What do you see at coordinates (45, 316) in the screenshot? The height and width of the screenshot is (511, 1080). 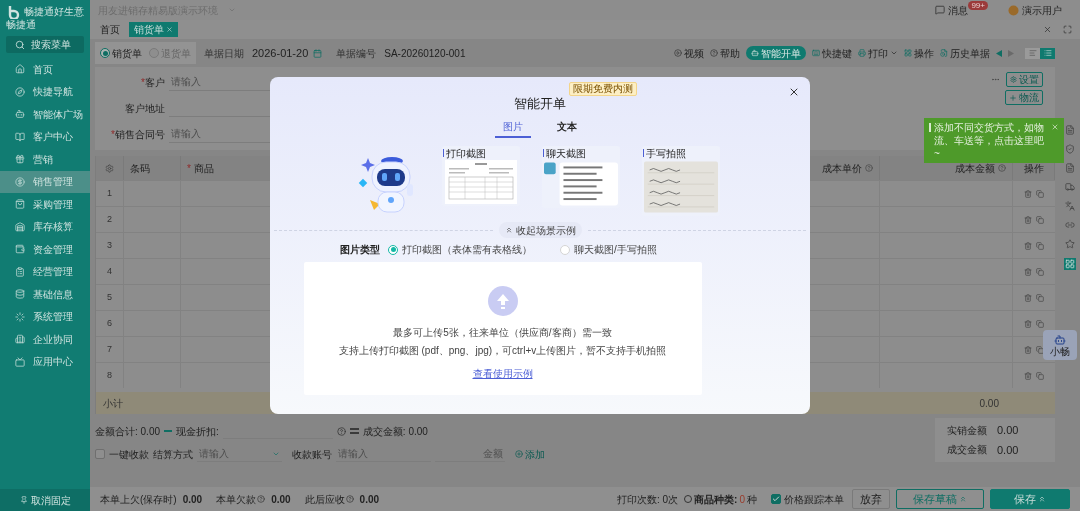 I see `sidebar-item: 系统管理` at bounding box center [45, 316].